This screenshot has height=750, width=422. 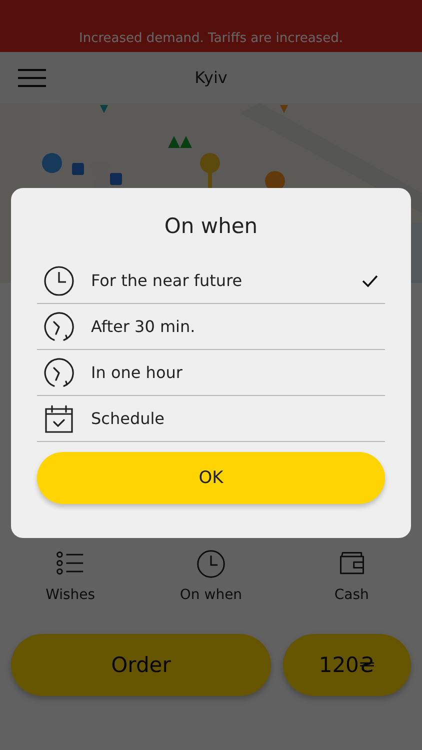 What do you see at coordinates (211, 281) in the screenshot?
I see `time-option: For the near future` at bounding box center [211, 281].